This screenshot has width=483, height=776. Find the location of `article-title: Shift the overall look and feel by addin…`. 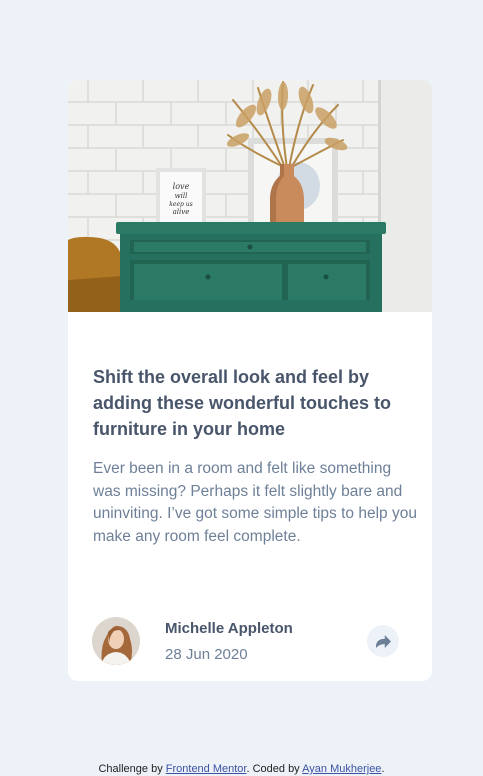

article-title: Shift the overall look and feel by addin… is located at coordinates (242, 403).